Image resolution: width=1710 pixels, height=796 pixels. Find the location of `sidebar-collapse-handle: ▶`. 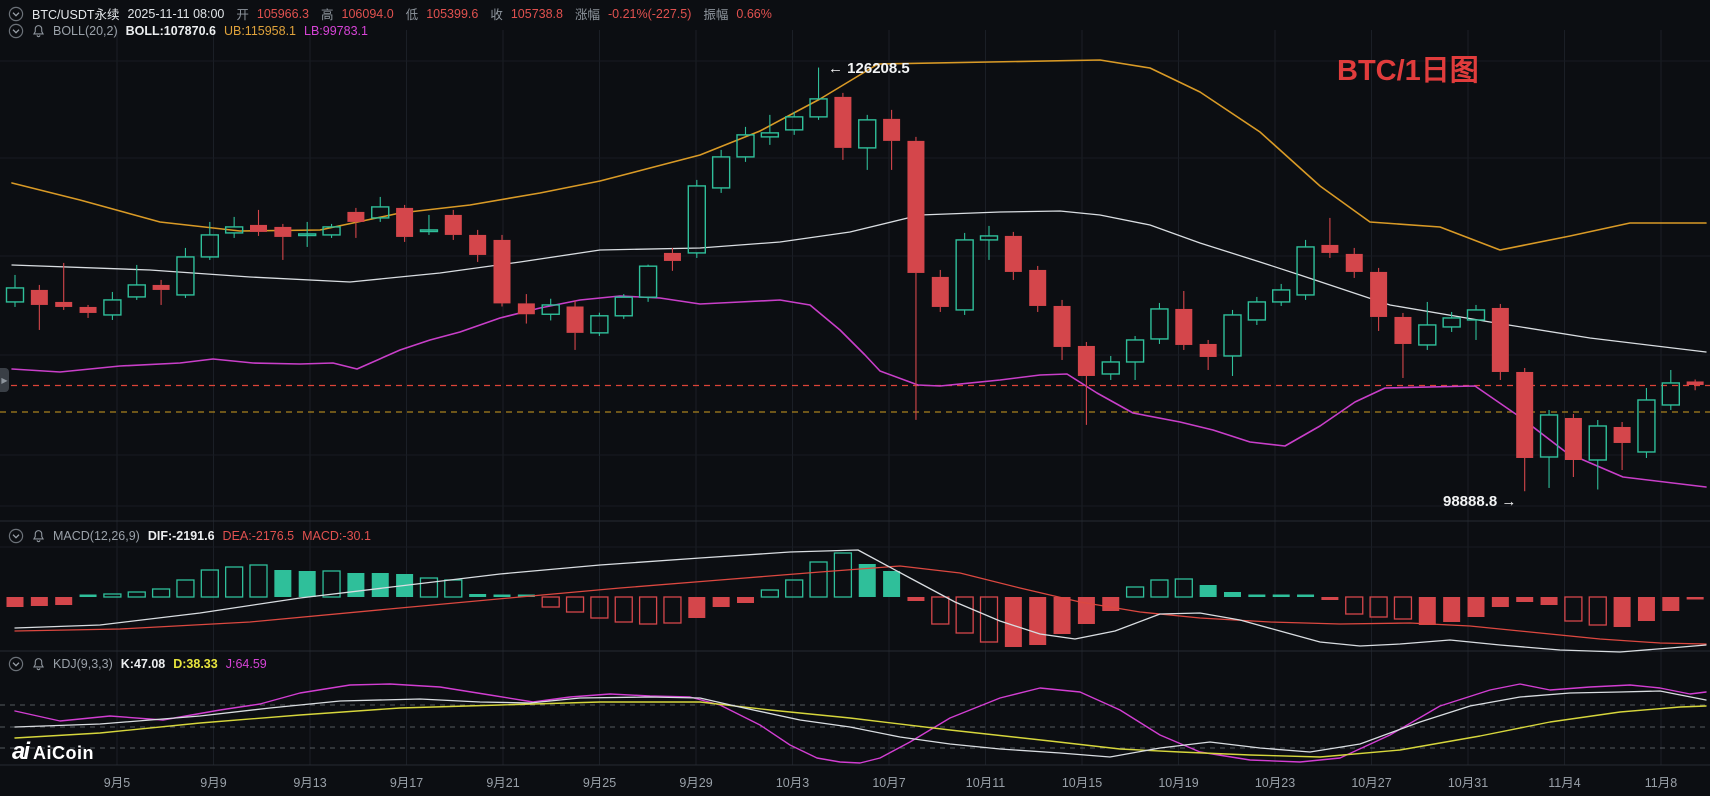

sidebar-collapse-handle: ▶ is located at coordinates (4, 380).